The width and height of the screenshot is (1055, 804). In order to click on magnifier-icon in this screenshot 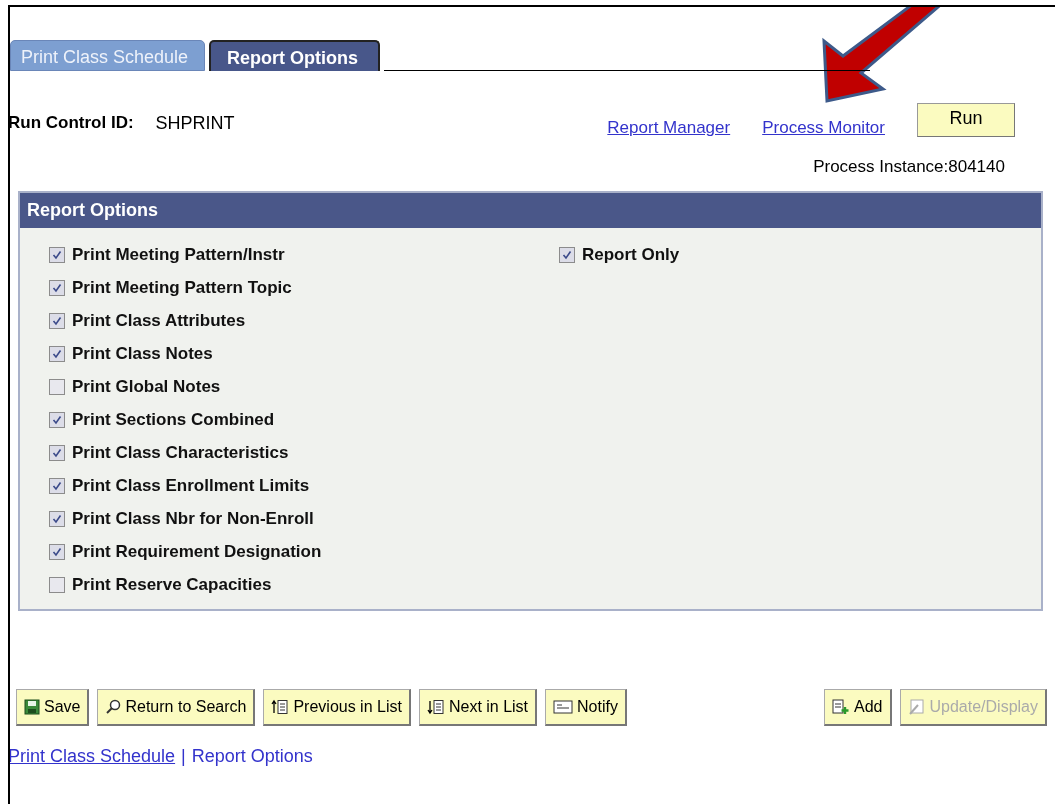, I will do `click(113, 707)`.